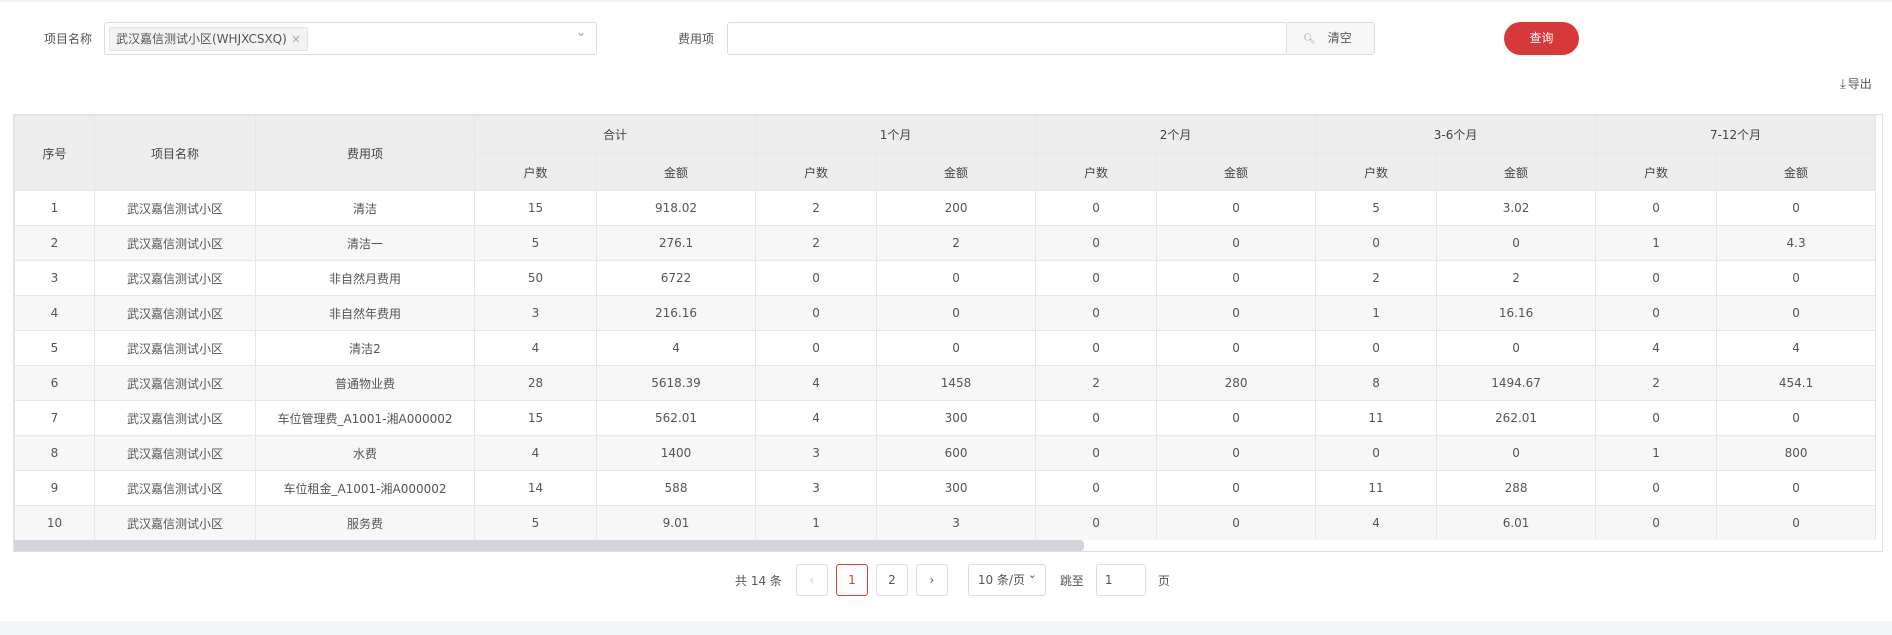 This screenshot has height=635, width=1892. Describe the element at coordinates (581, 32) in the screenshot. I see `chevron-down-icon: ⌄` at that location.